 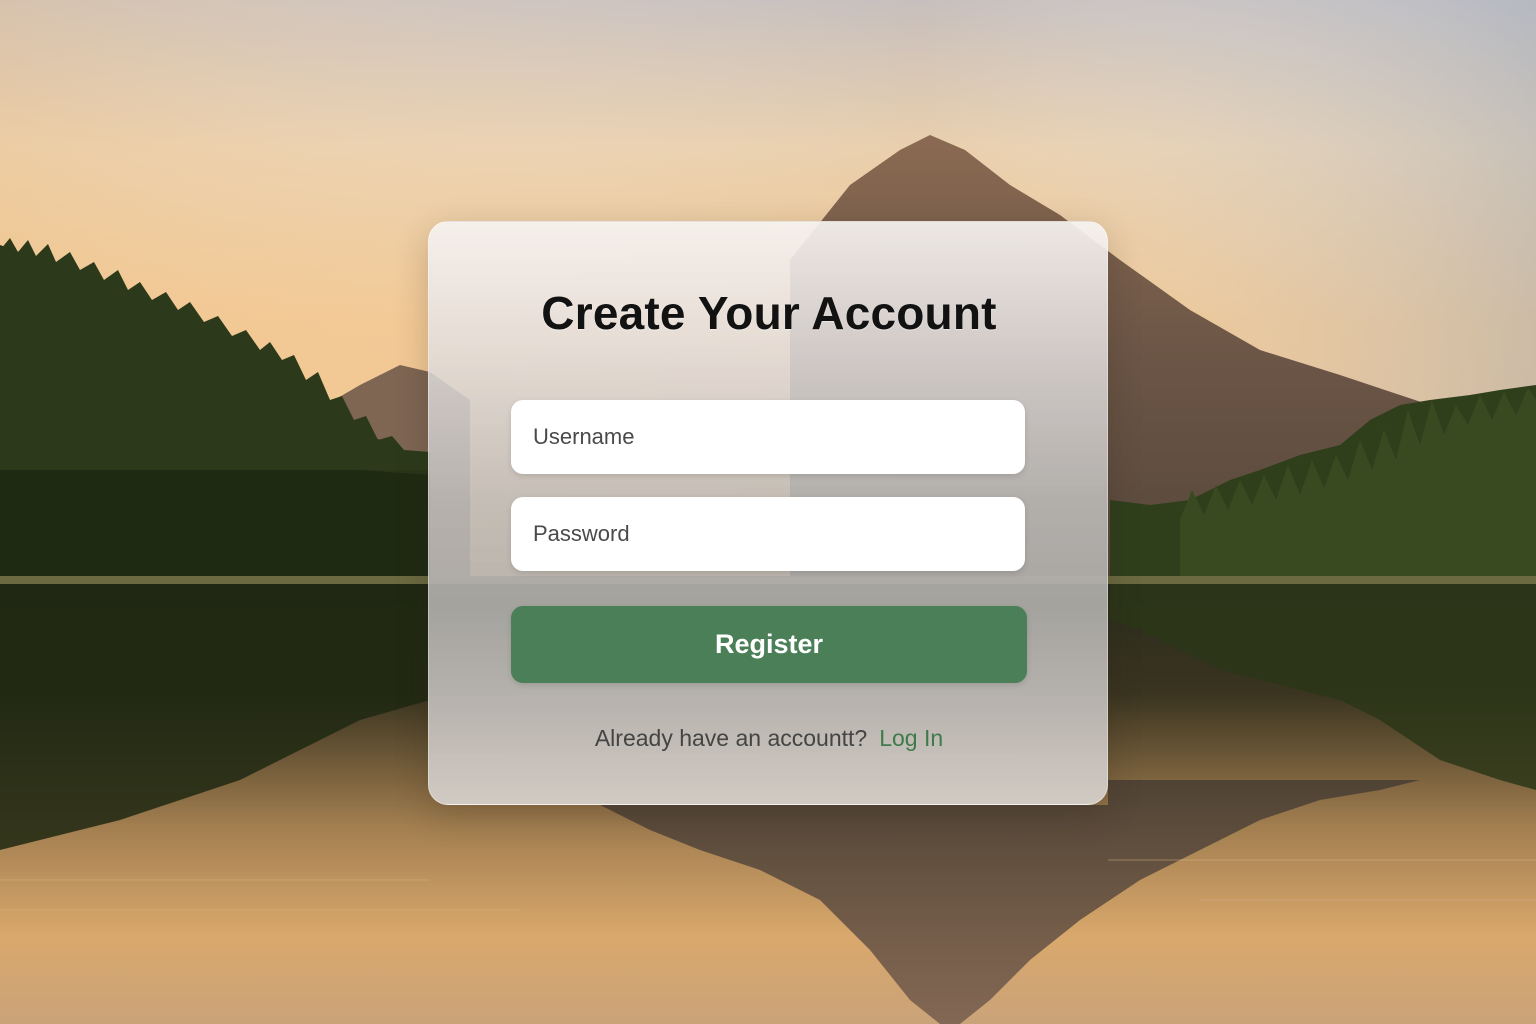 I want to click on login-prompt-text: Already have an accountt?, so click(x=731, y=738).